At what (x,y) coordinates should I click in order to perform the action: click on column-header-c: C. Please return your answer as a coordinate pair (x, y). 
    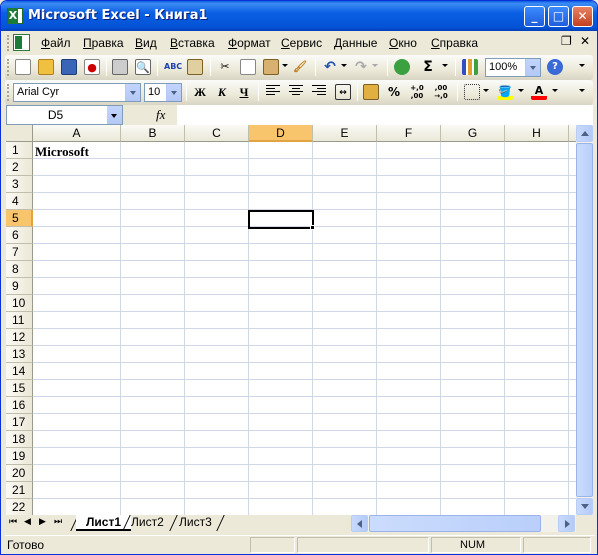
    Looking at the image, I should click on (217, 133).